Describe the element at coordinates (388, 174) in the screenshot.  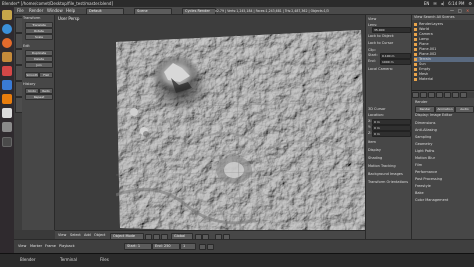
I see `panel-header-background-images: Background Images` at that location.